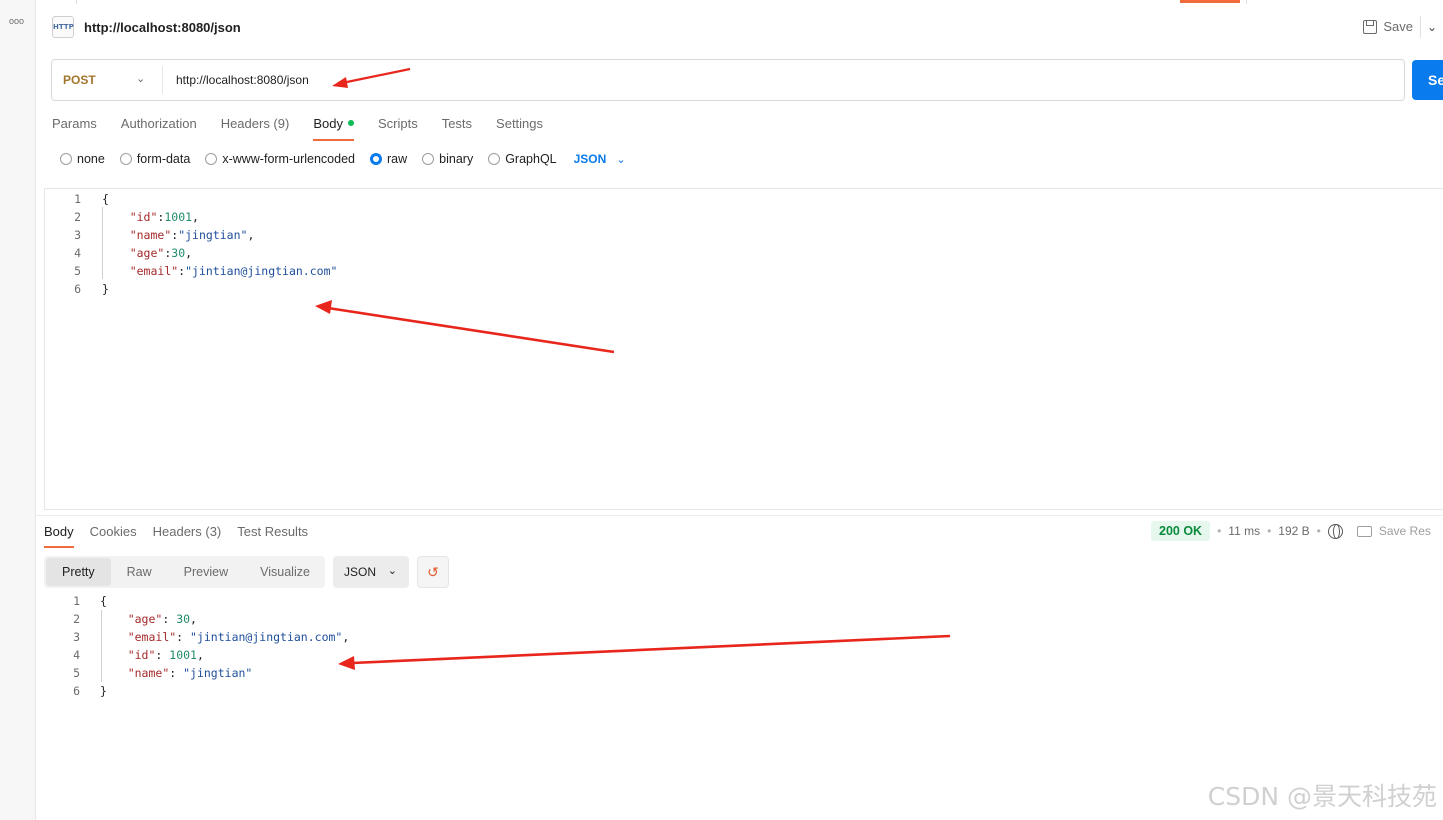 The height and width of the screenshot is (820, 1443). I want to click on language-label: JSON, so click(360, 572).